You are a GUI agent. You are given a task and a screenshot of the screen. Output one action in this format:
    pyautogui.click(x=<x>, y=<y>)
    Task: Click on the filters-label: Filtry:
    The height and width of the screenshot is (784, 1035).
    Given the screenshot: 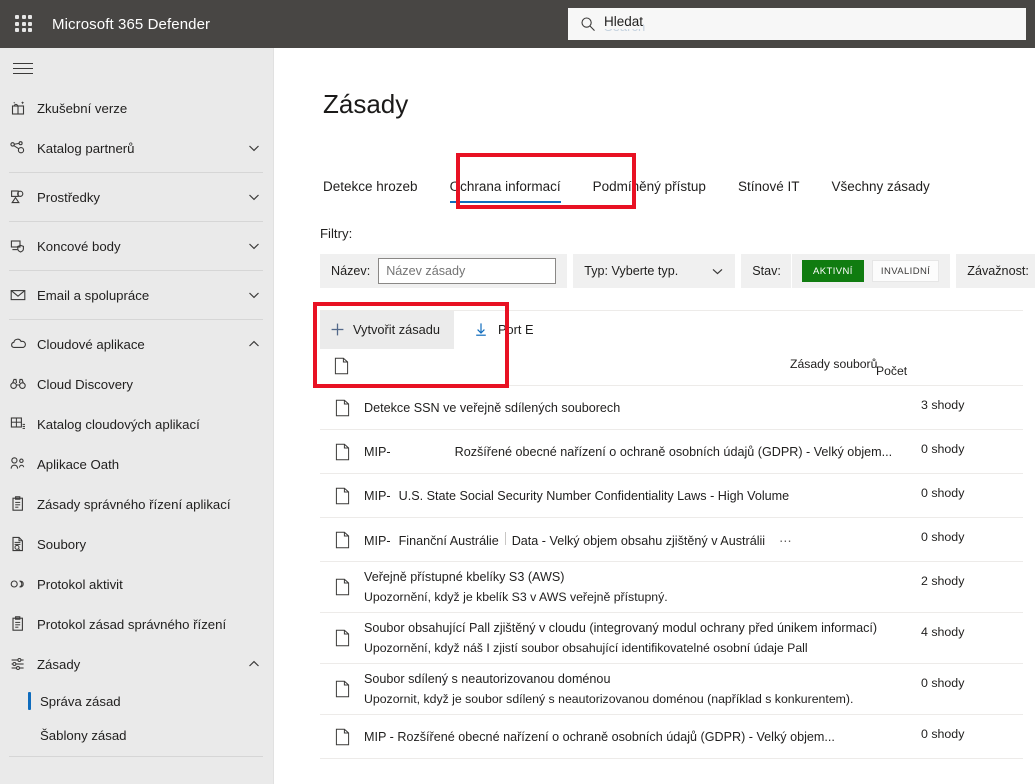 What is the action you would take?
    pyautogui.click(x=336, y=233)
    